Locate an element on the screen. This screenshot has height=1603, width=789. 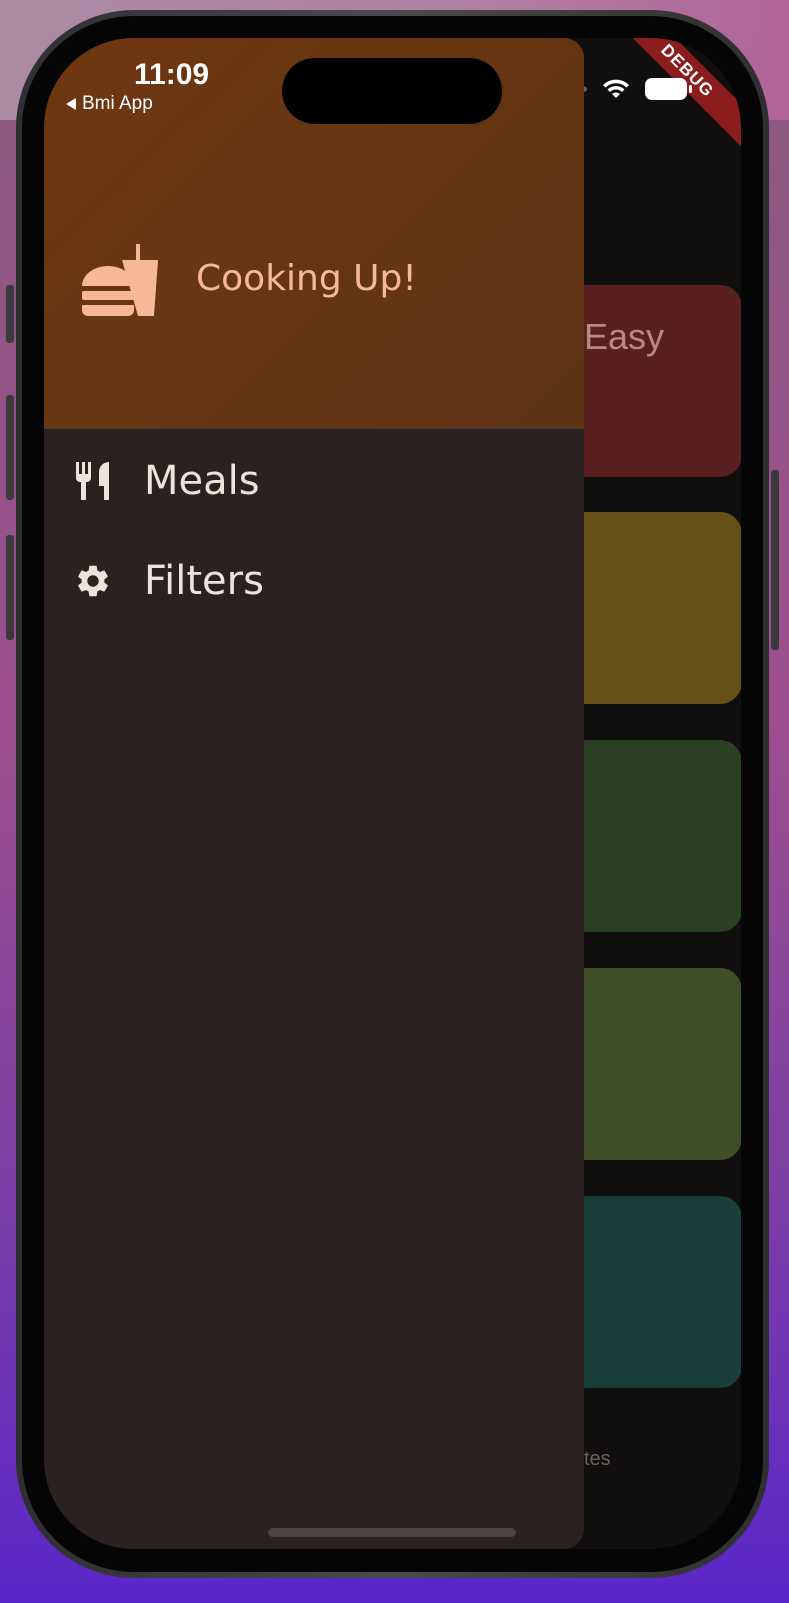
back-app-name: Bmi App is located at coordinates (117, 103).